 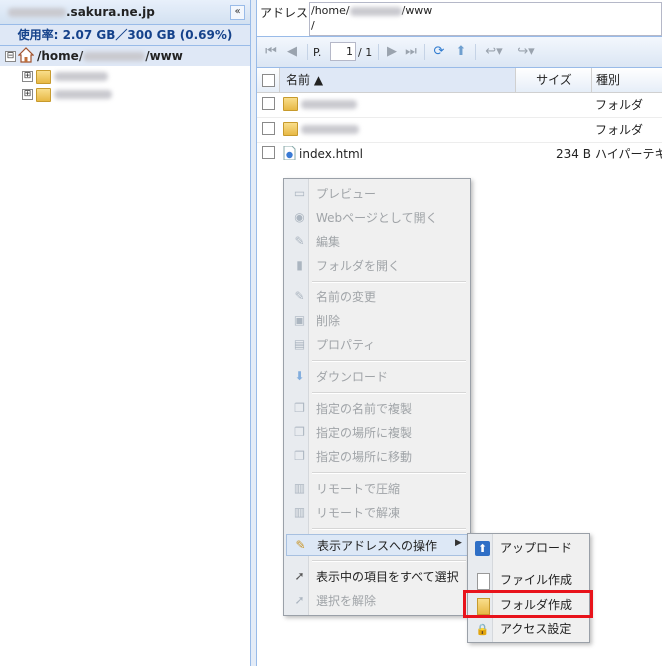 I want to click on zip-icon: ▥, so click(x=299, y=488).